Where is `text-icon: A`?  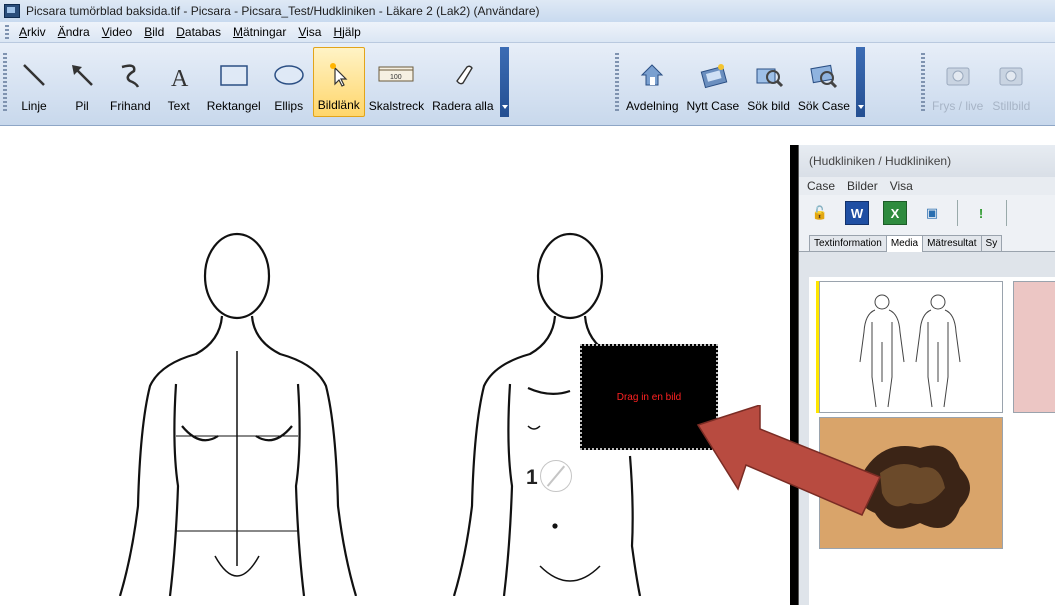
text-icon: A is located at coordinates (179, 75).